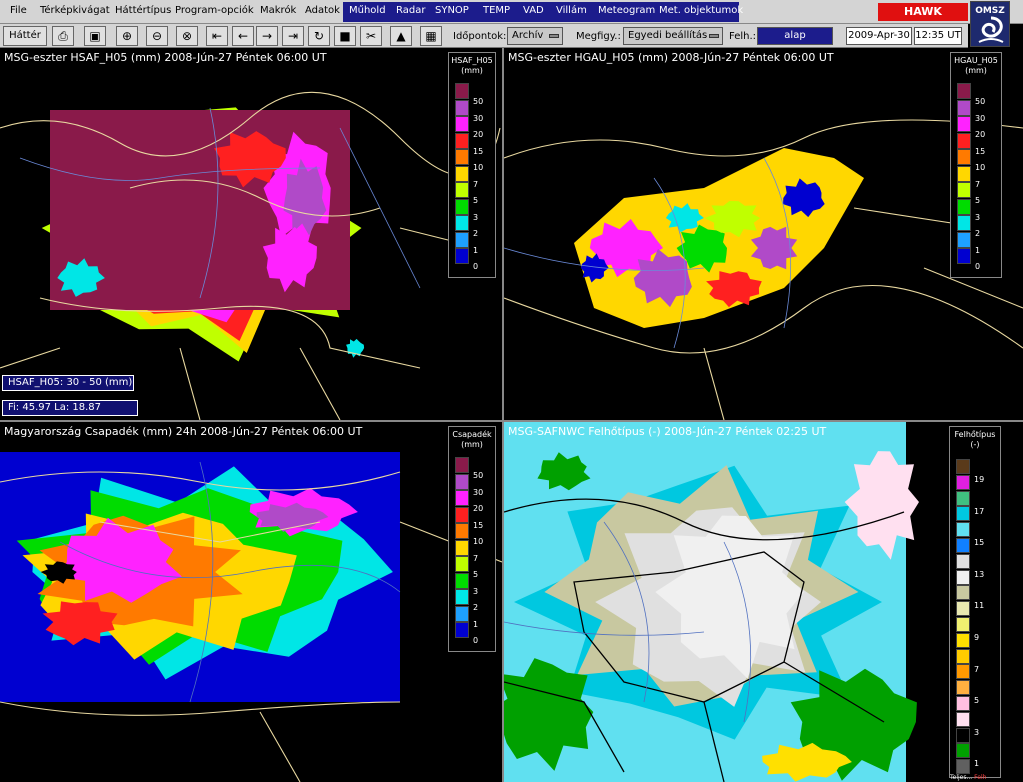 This screenshot has height=782, width=1023. I want to click on menu-item: TEMP, so click(496, 10).